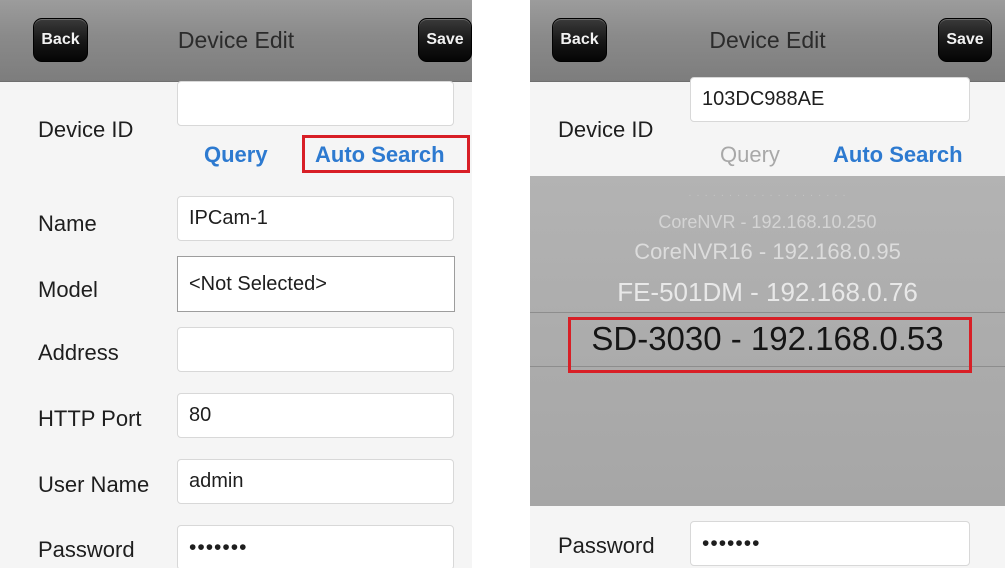 This screenshot has height=568, width=1005. What do you see at coordinates (315, 103) in the screenshot?
I see `device-id-field` at bounding box center [315, 103].